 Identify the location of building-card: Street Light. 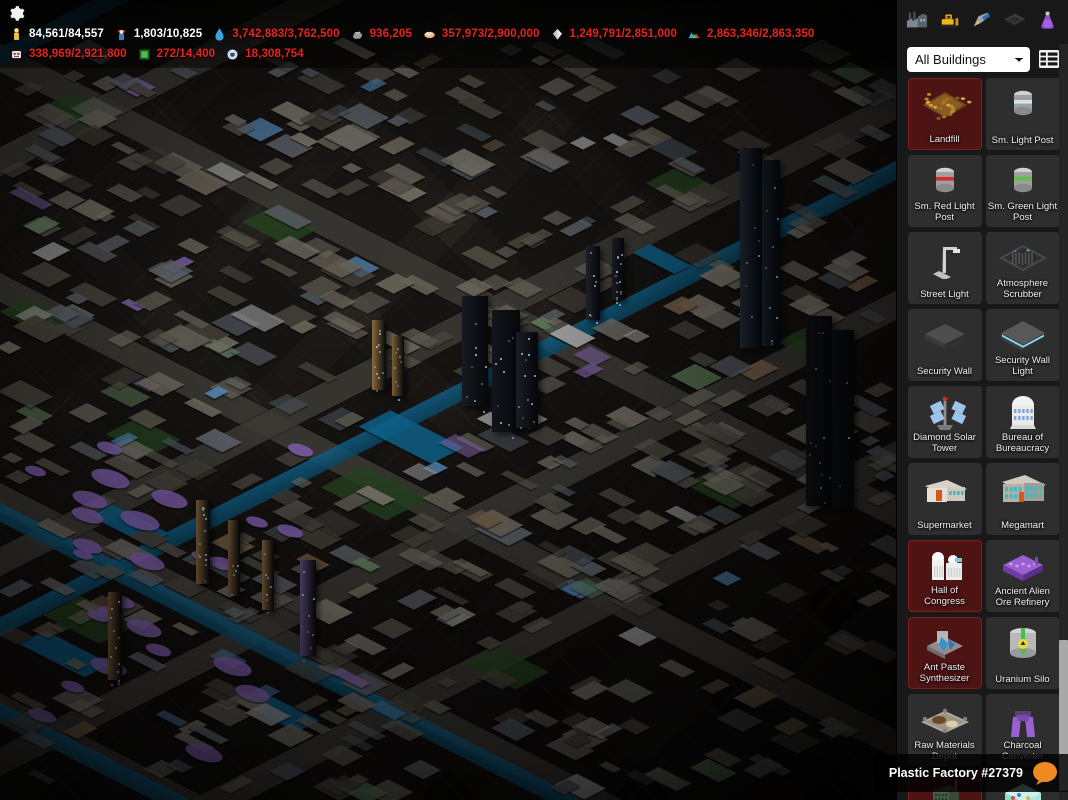
(944, 268).